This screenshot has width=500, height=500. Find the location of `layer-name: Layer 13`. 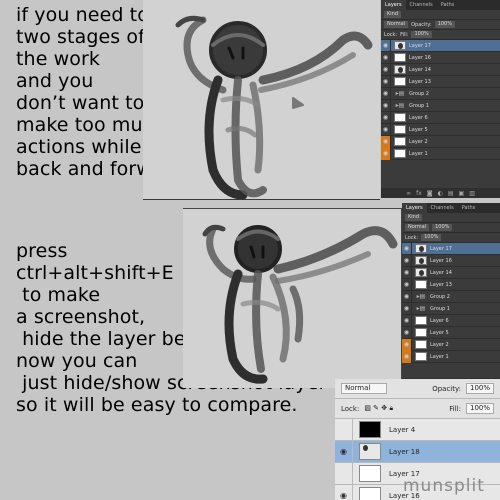

layer-name: Layer 13 is located at coordinates (420, 81).